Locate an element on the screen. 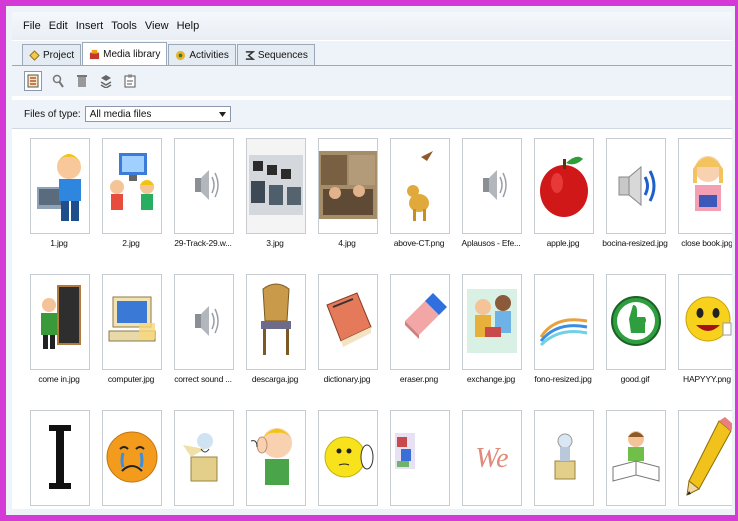  tab-media-library: Media library is located at coordinates (125, 53).